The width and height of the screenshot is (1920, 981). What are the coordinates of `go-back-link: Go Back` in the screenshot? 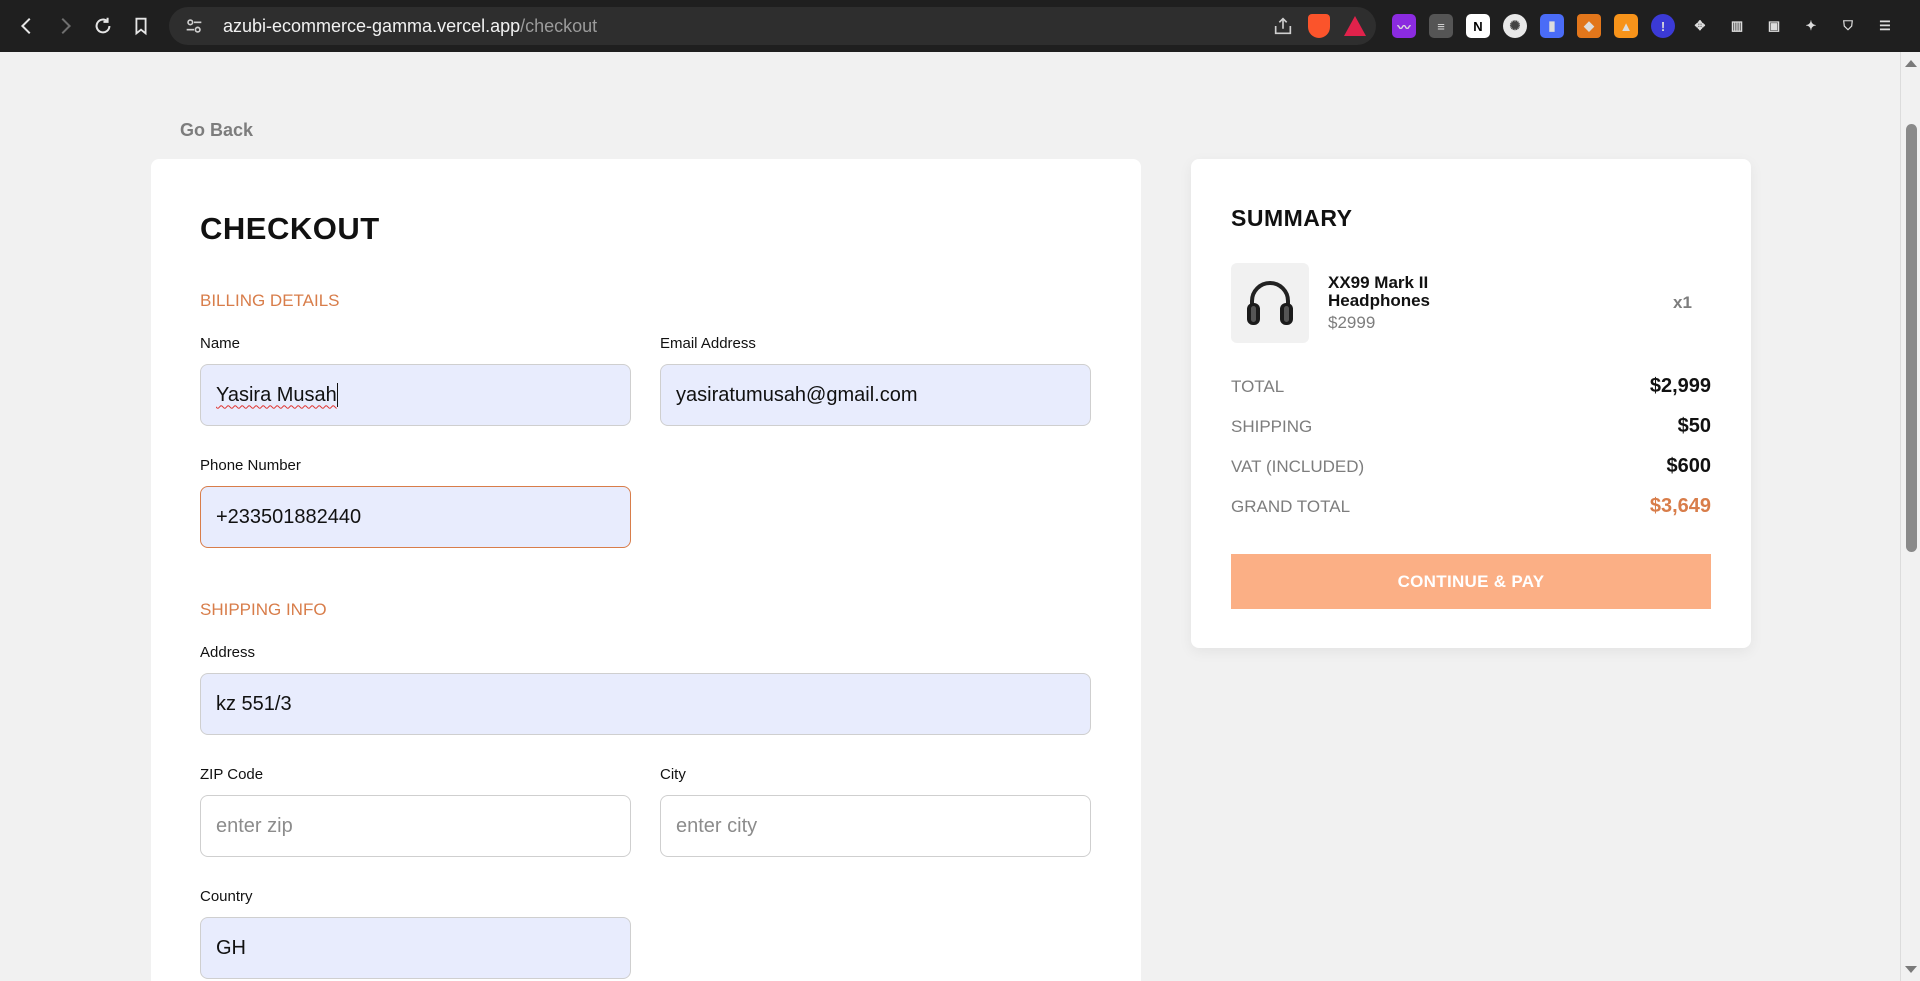 It's located at (216, 130).